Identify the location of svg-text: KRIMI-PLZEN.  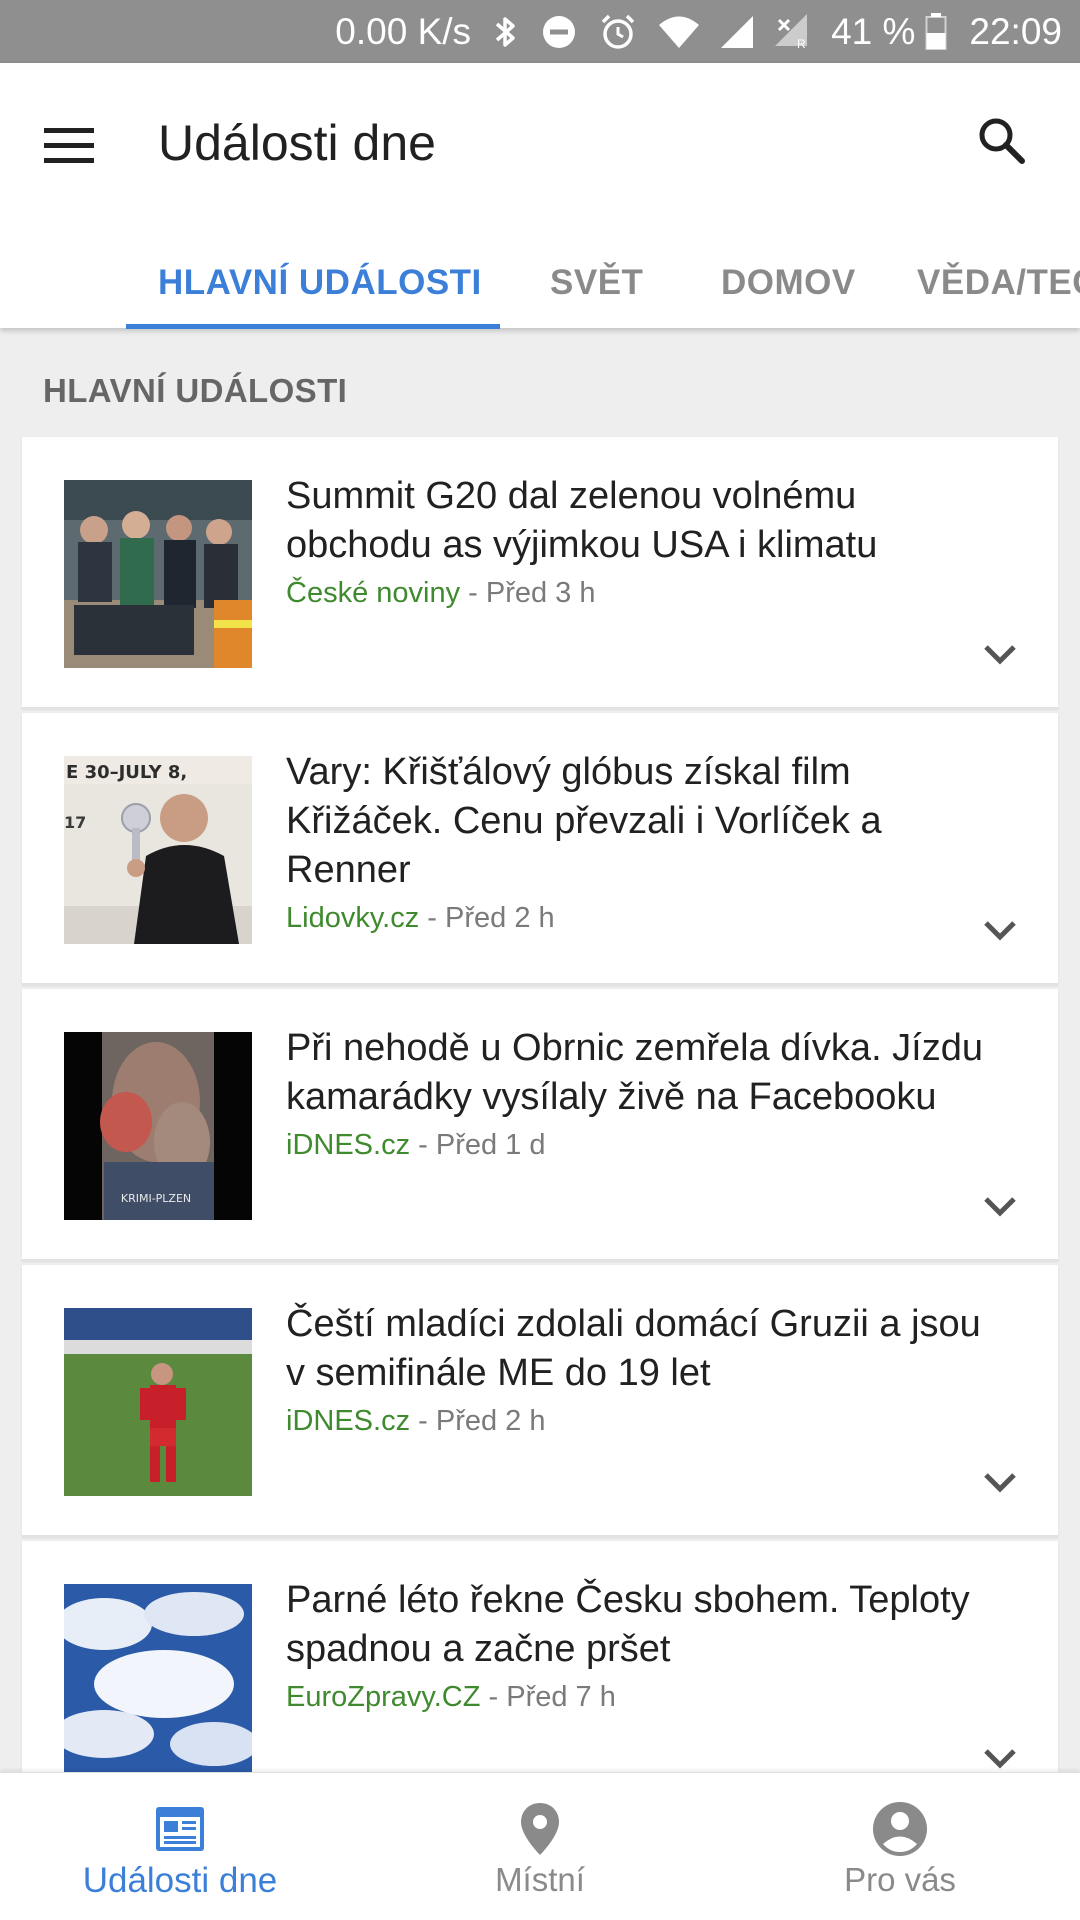
(156, 1198).